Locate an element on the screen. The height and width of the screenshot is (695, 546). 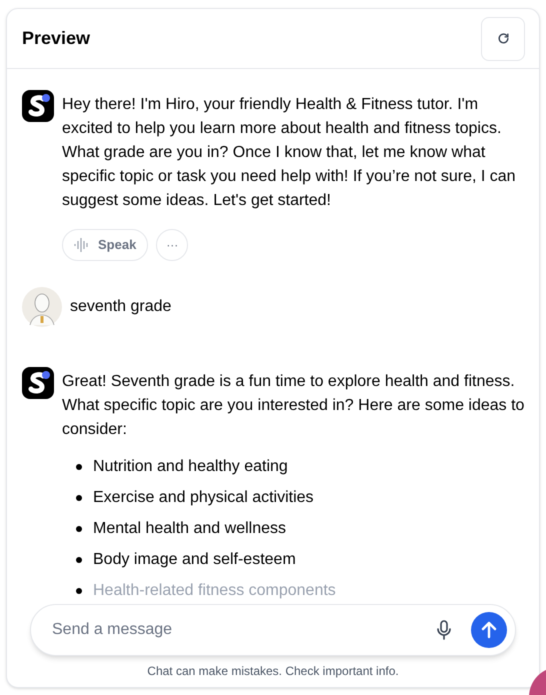
panel-title: Preview is located at coordinates (56, 38).